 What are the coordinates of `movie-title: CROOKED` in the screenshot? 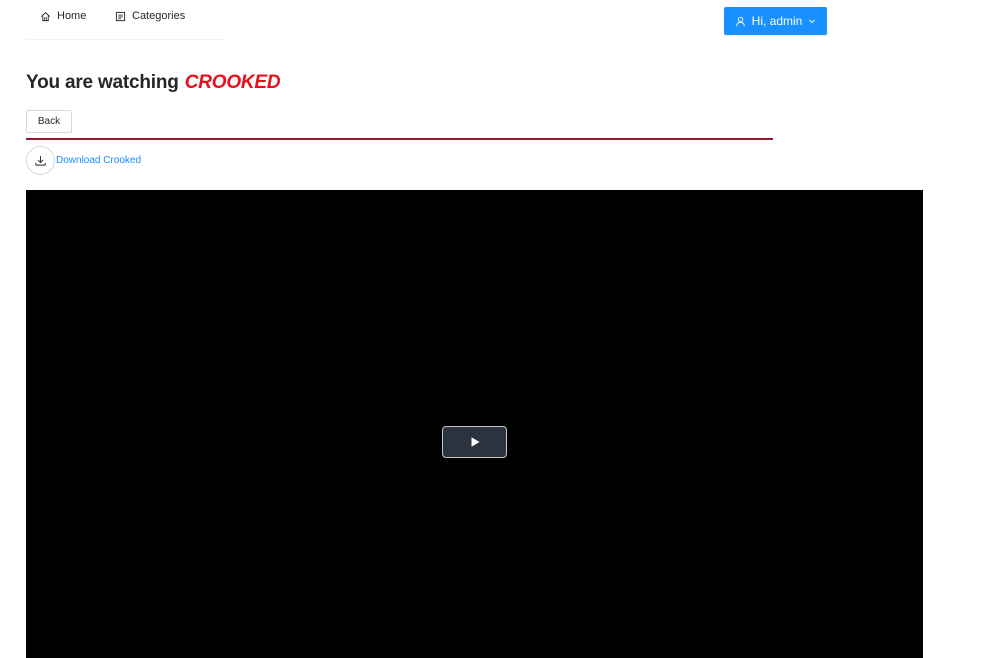 It's located at (232, 82).